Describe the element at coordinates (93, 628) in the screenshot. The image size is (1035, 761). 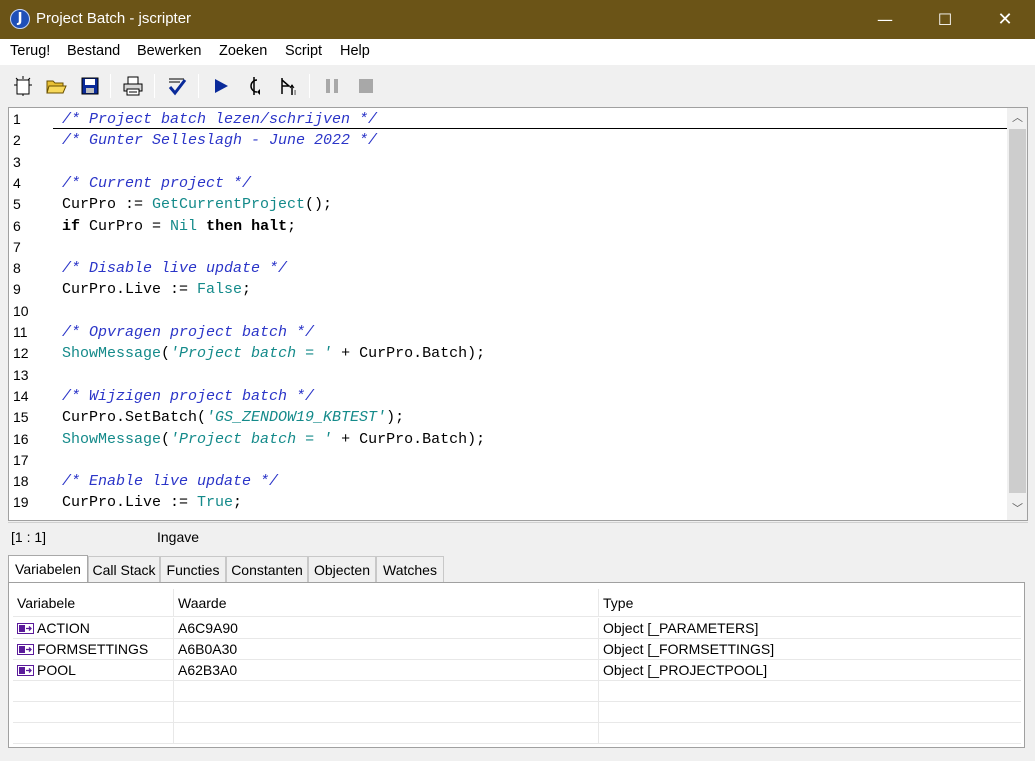
I see `variable-name-cell: ACTION` at that location.